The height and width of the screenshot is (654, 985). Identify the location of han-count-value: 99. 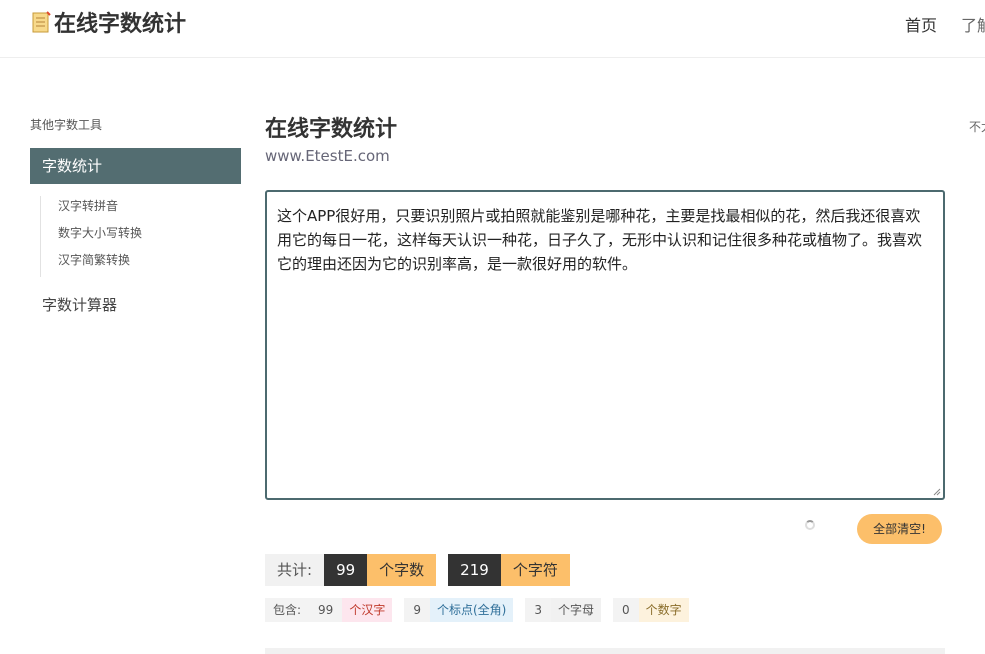
(326, 610).